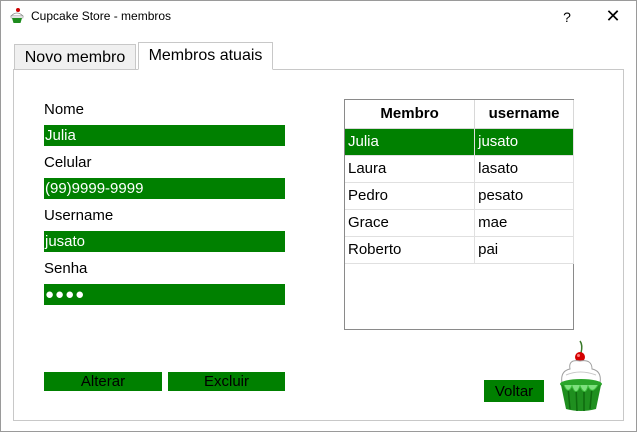 The width and height of the screenshot is (637, 432). I want to click on close-button: ✕, so click(613, 16).